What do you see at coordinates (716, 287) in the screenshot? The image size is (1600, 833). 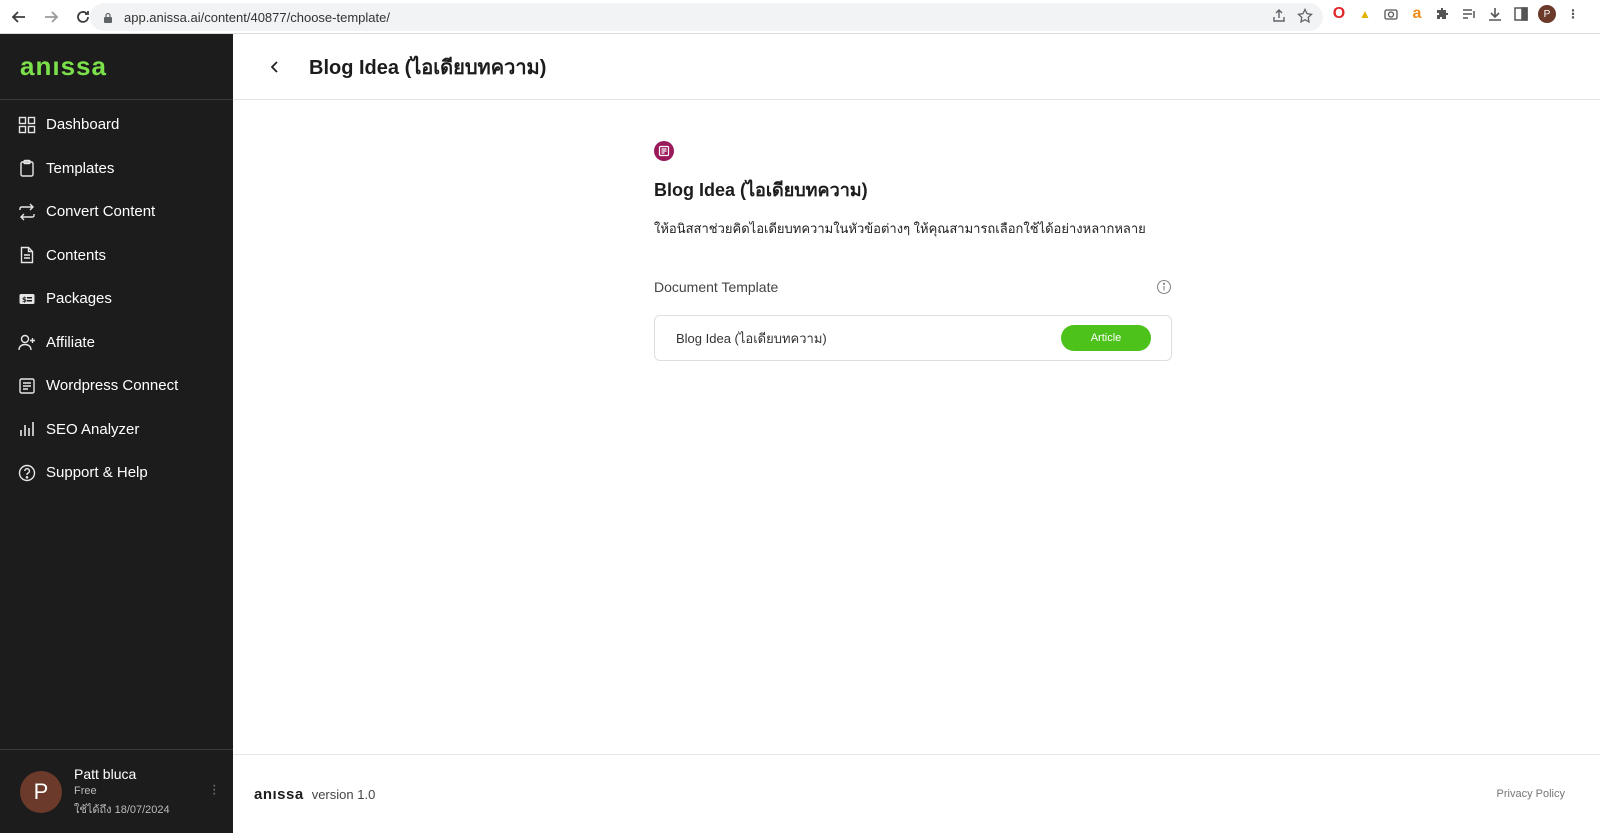 I see `section-label: Document Template` at bounding box center [716, 287].